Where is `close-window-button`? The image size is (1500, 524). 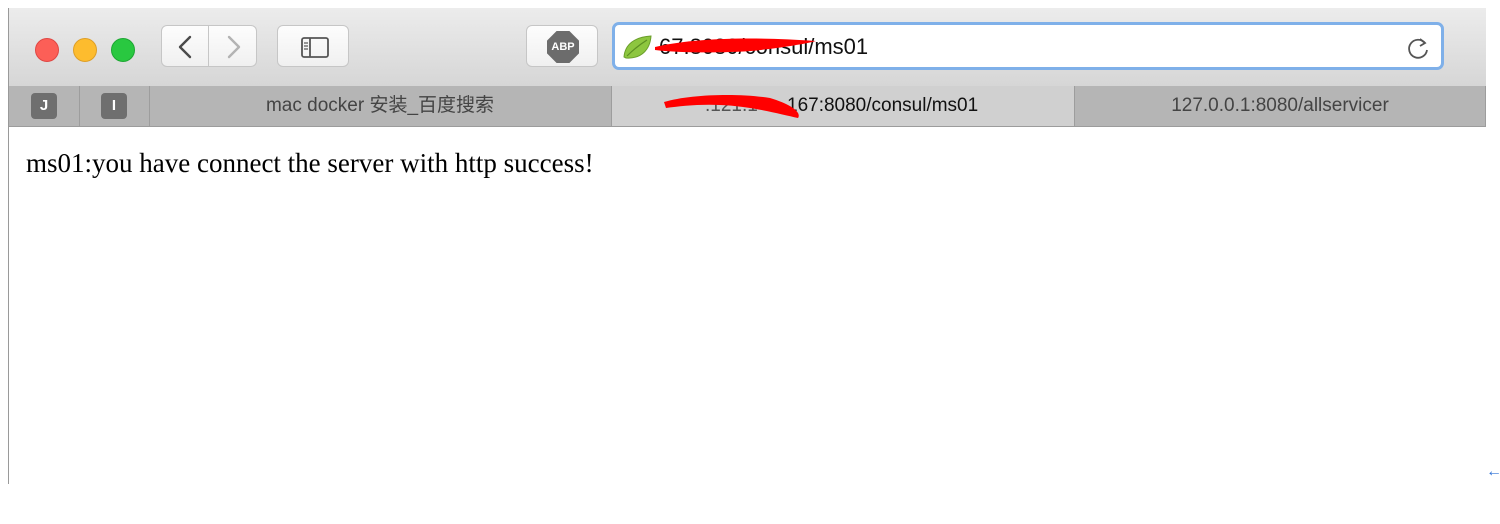 close-window-button is located at coordinates (47, 50).